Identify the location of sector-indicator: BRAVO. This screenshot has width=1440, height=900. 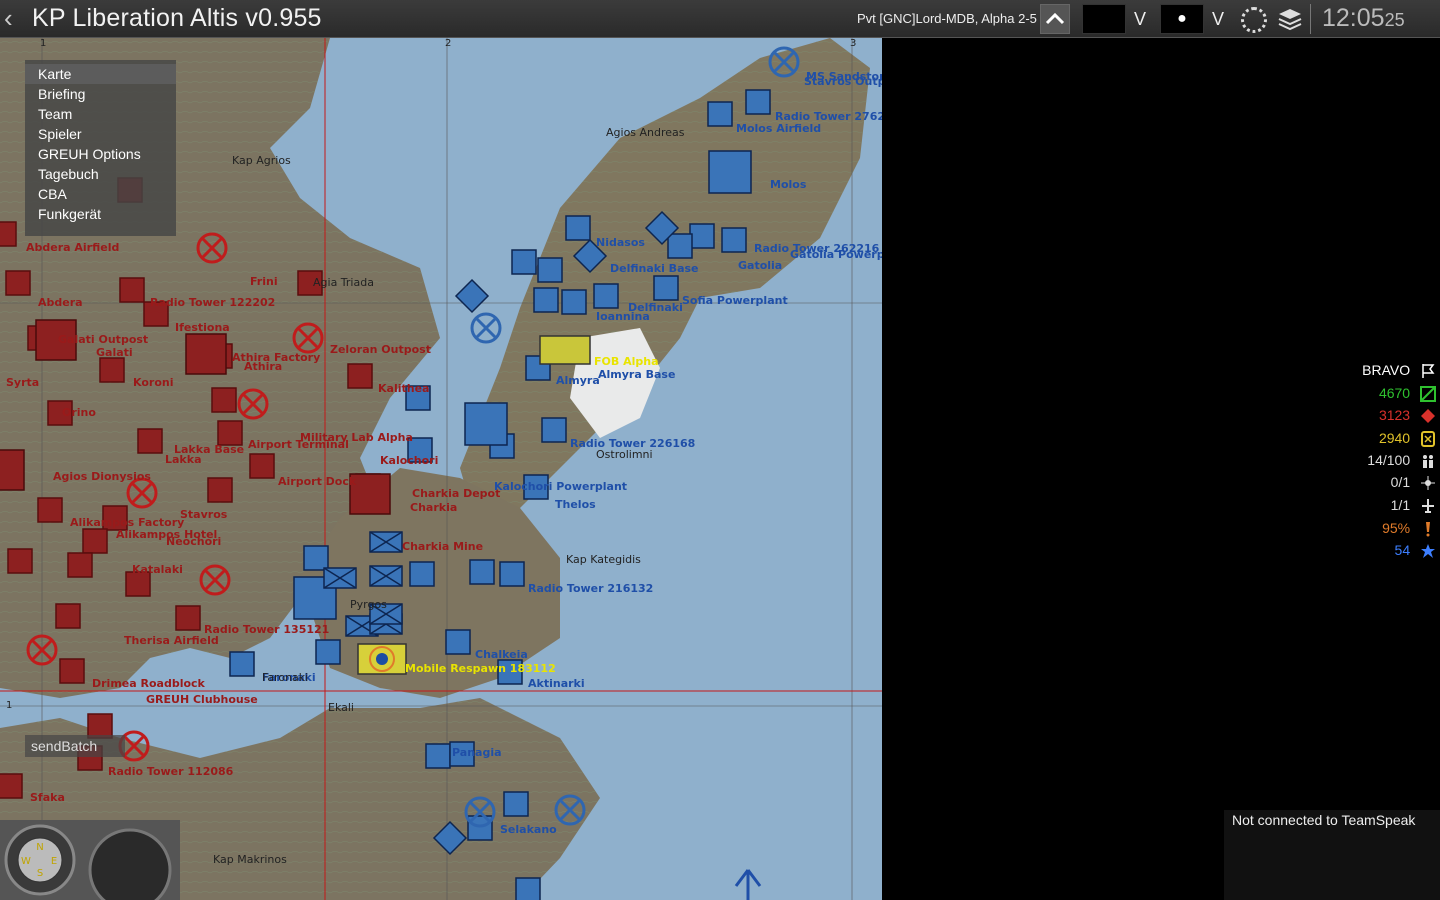
(1366, 370).